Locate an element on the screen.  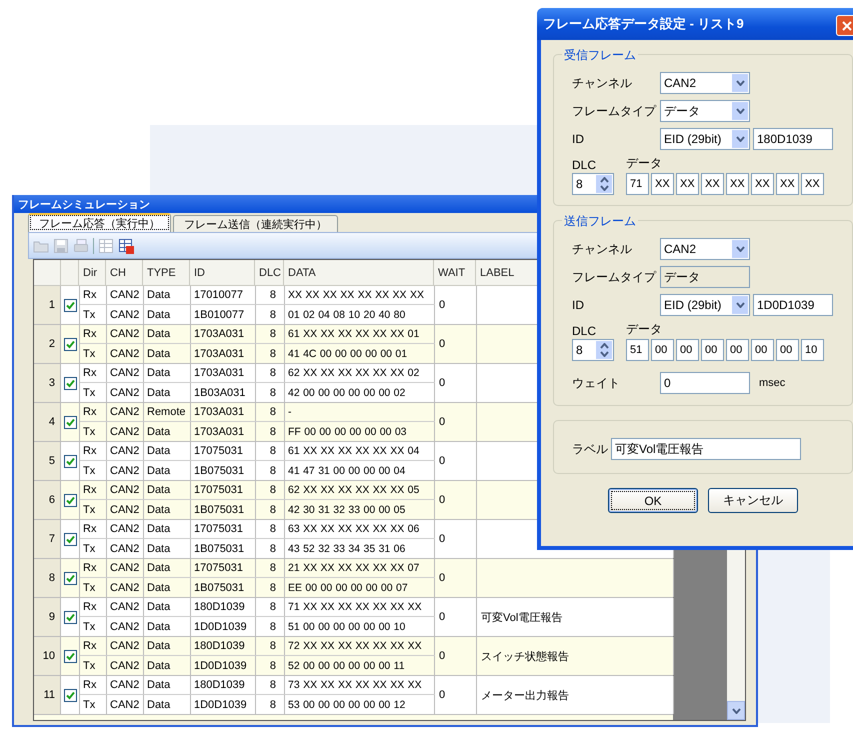
field-label: フレームタイプ is located at coordinates (614, 111).